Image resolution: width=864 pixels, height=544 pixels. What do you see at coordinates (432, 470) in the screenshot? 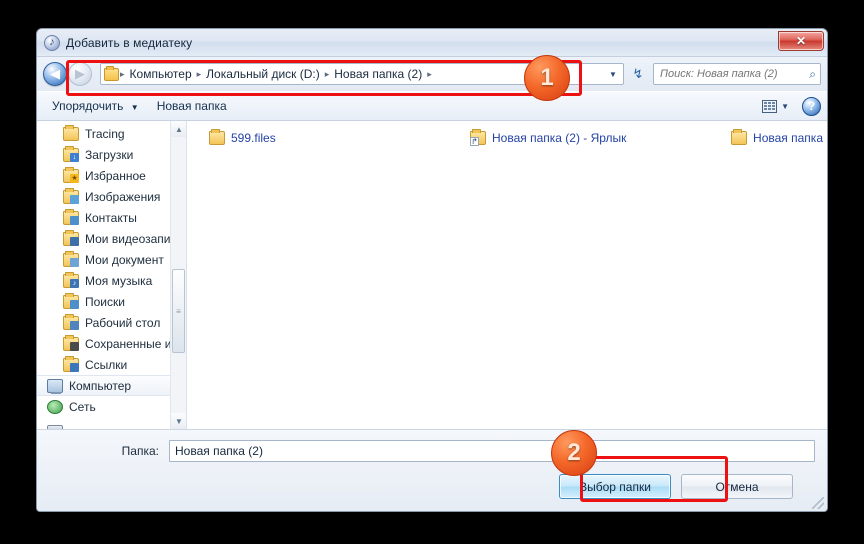
I see `footer-bar: Папка: Выбор папки Отмена` at bounding box center [432, 470].